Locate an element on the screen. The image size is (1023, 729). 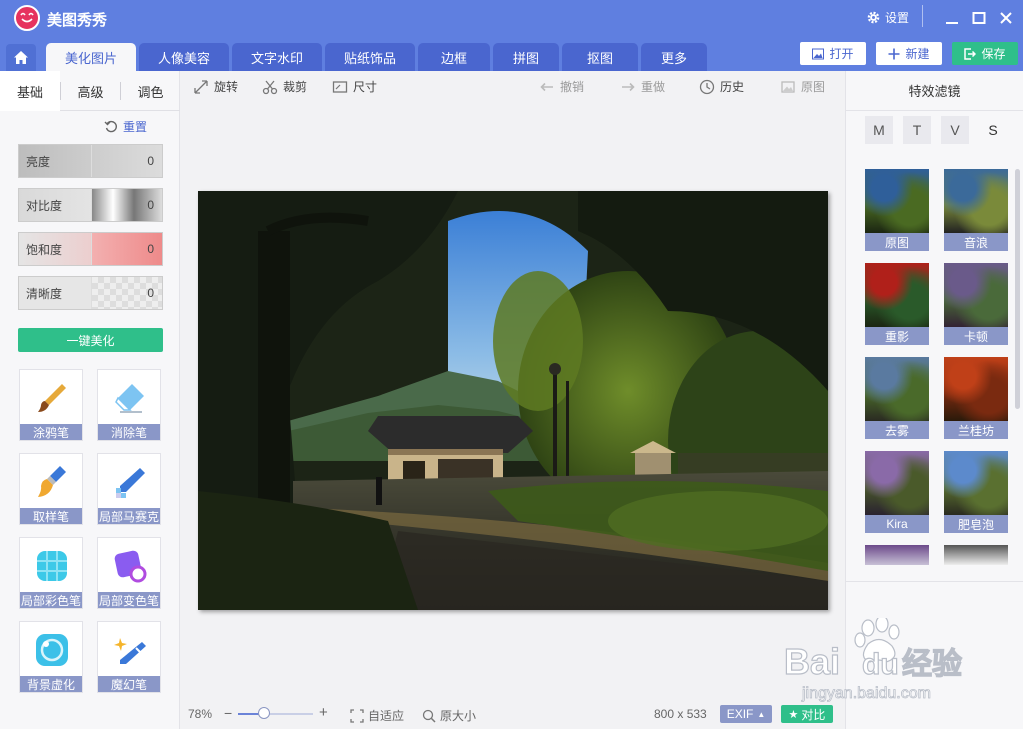
filter-thumbnail: 兰桂坊 is located at coordinates (976, 398).